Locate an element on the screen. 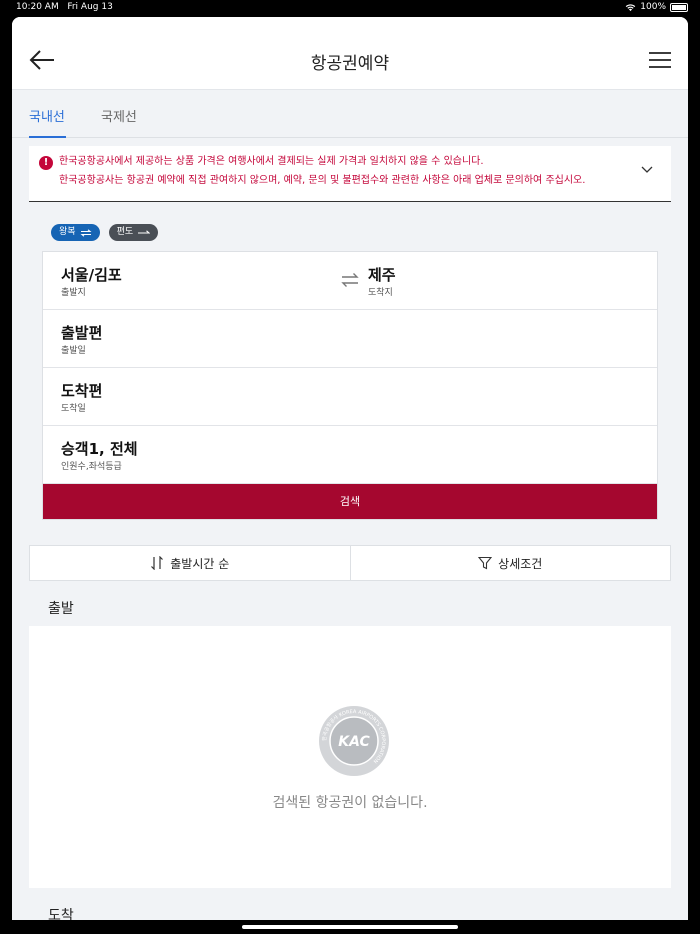 The height and width of the screenshot is (934, 700). filter-icon is located at coordinates (485, 563).